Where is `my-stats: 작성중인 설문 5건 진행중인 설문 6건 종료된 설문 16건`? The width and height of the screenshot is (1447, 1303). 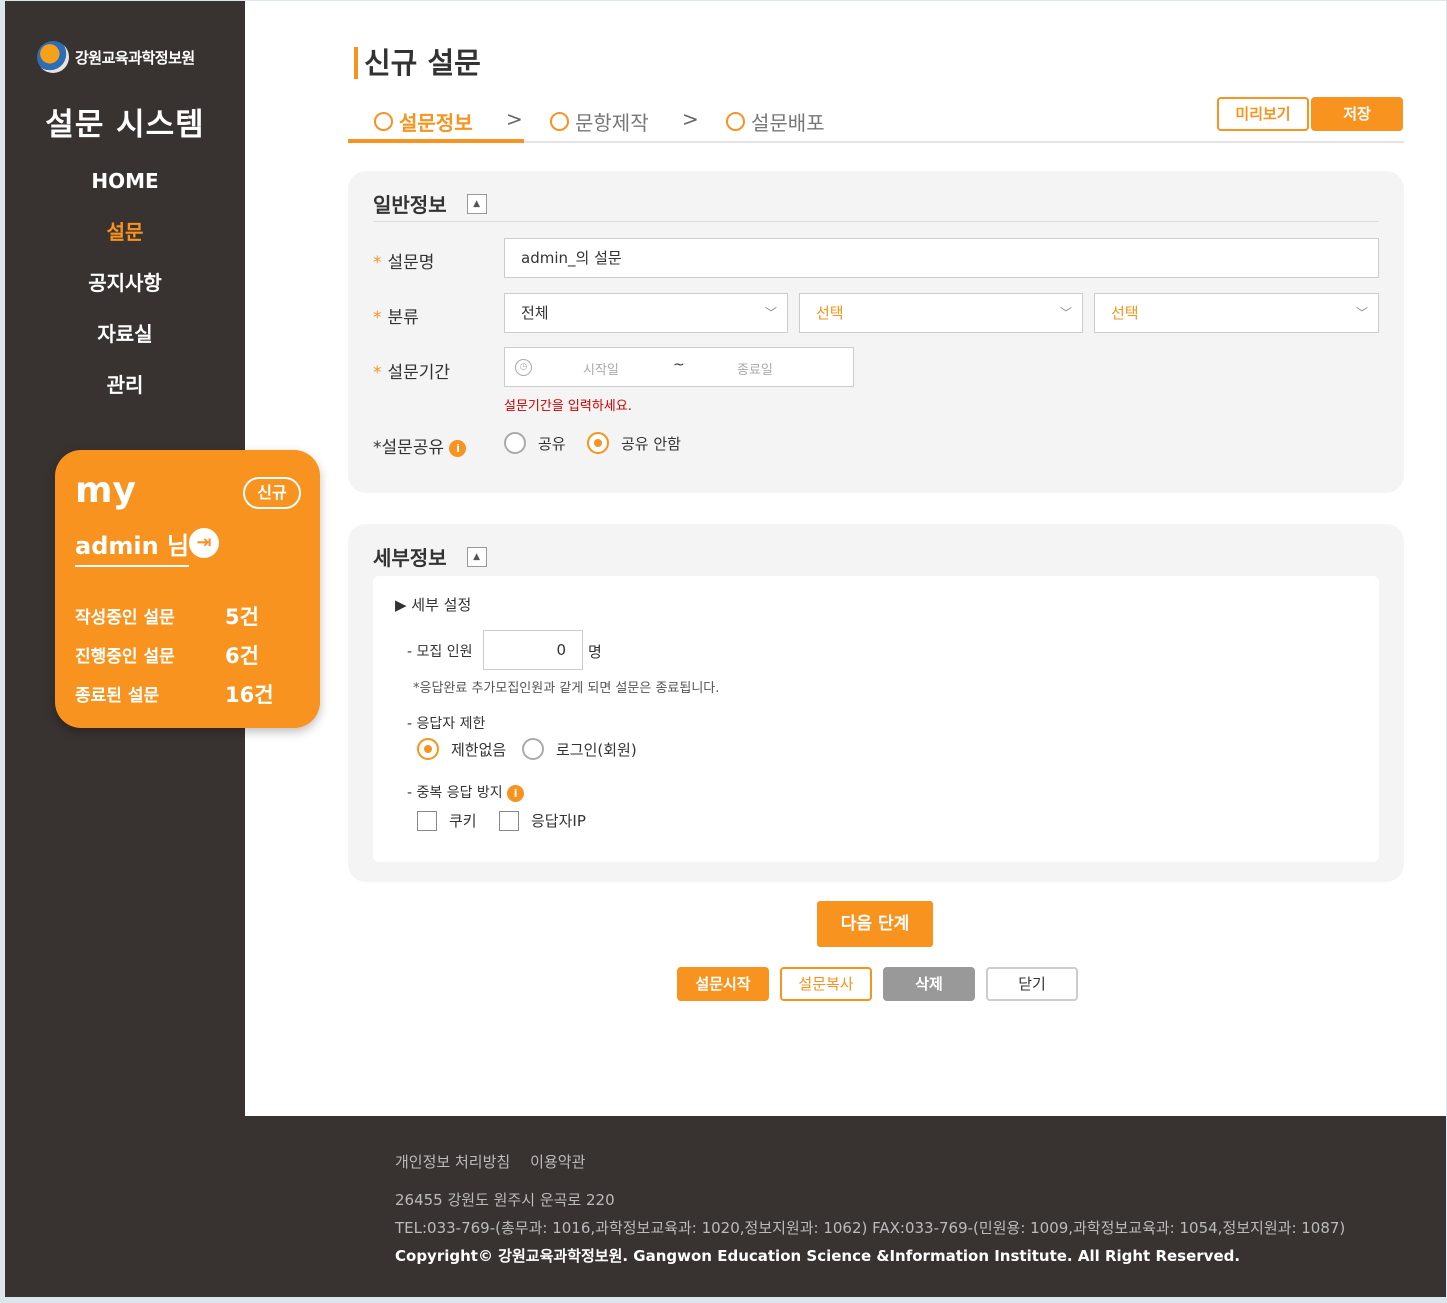
my-stats: 작성중인 설문 5건 진행중인 설문 6건 종료된 설문 16건 is located at coordinates (190, 654).